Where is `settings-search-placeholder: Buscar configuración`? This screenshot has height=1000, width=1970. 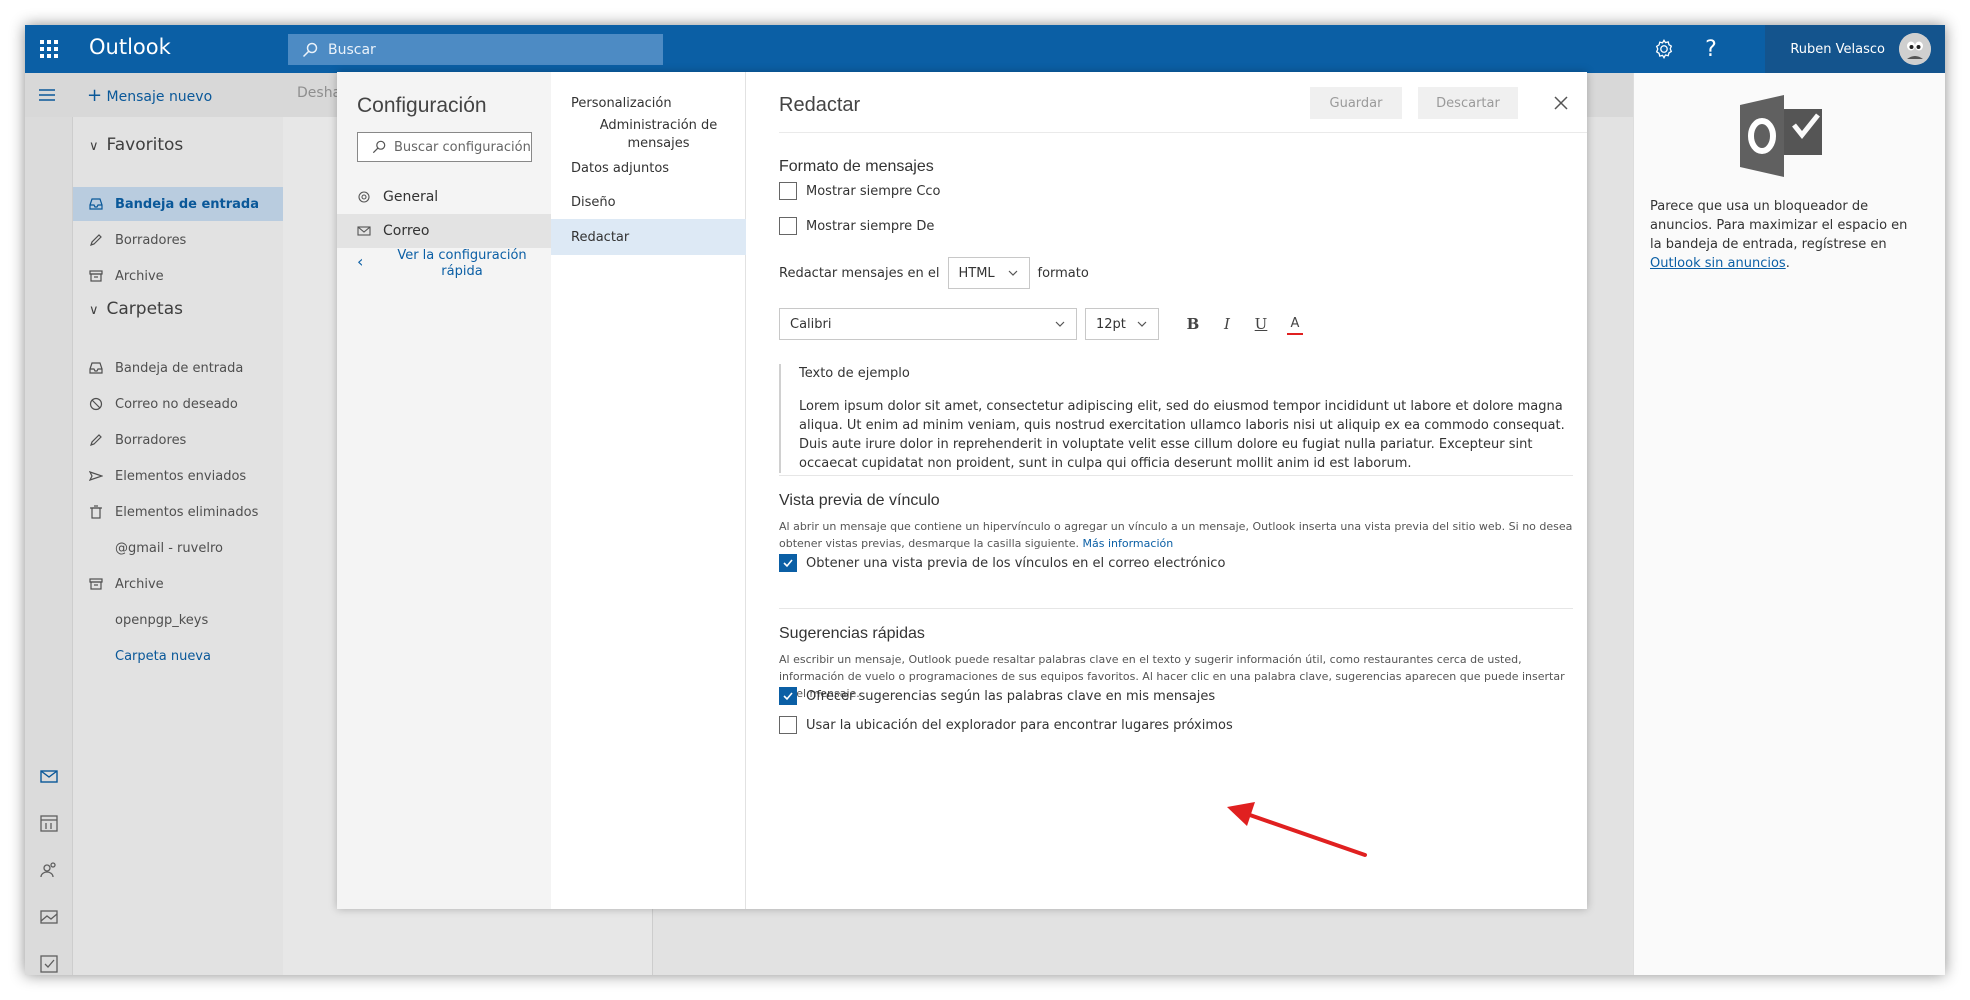 settings-search-placeholder: Buscar configuración is located at coordinates (462, 147).